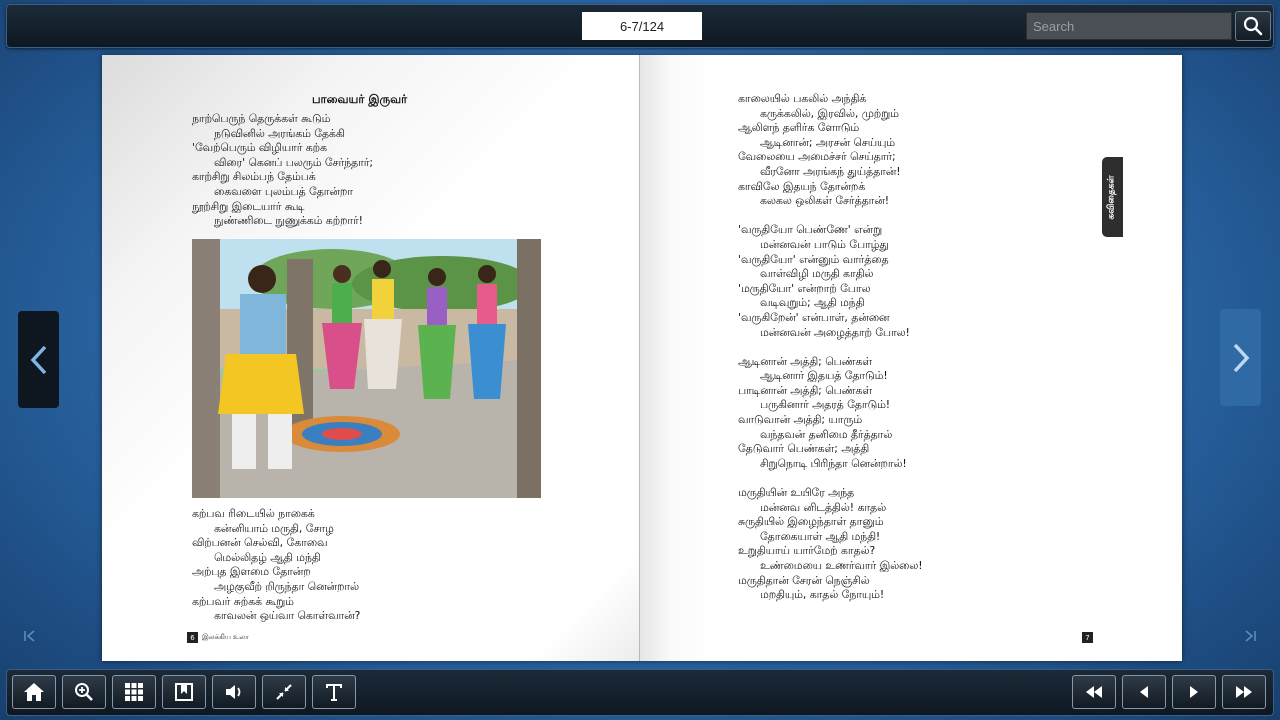 Image resolution: width=1280 pixels, height=720 pixels. Describe the element at coordinates (254, 177) in the screenshot. I see `verse-line: காற்சிறு சிலம்பந் தேம்பக்` at that location.